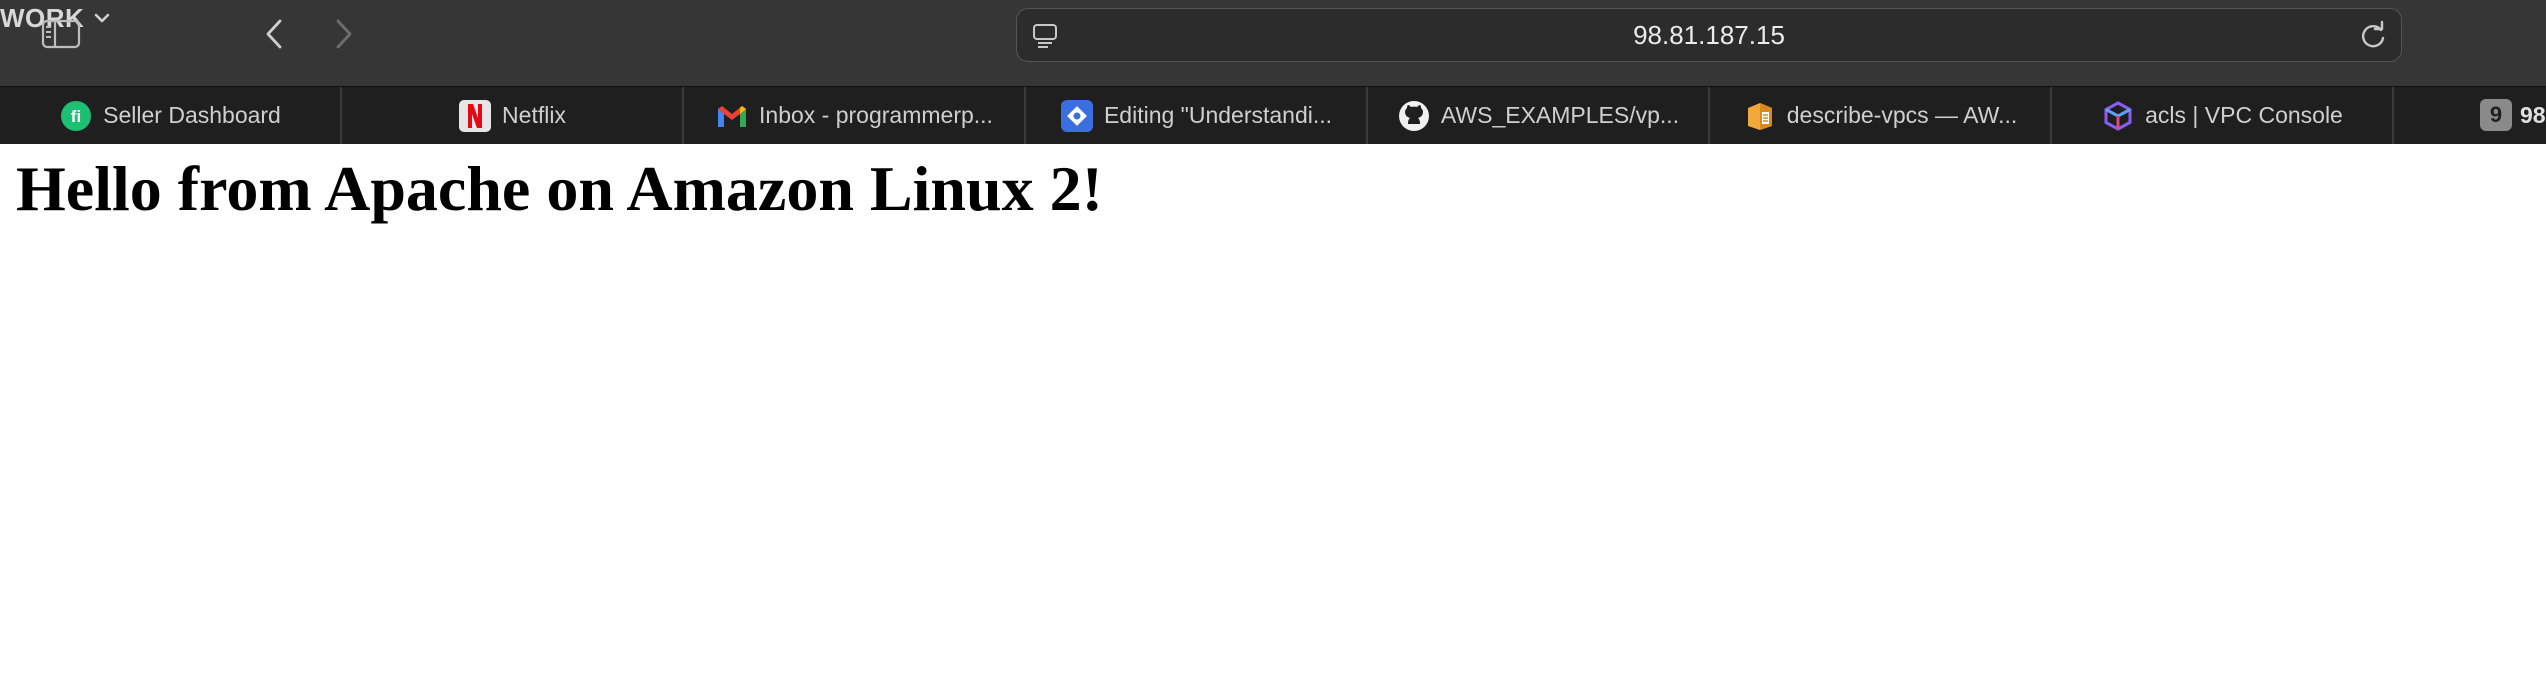  I want to click on svg-text: fi, so click(76, 116).